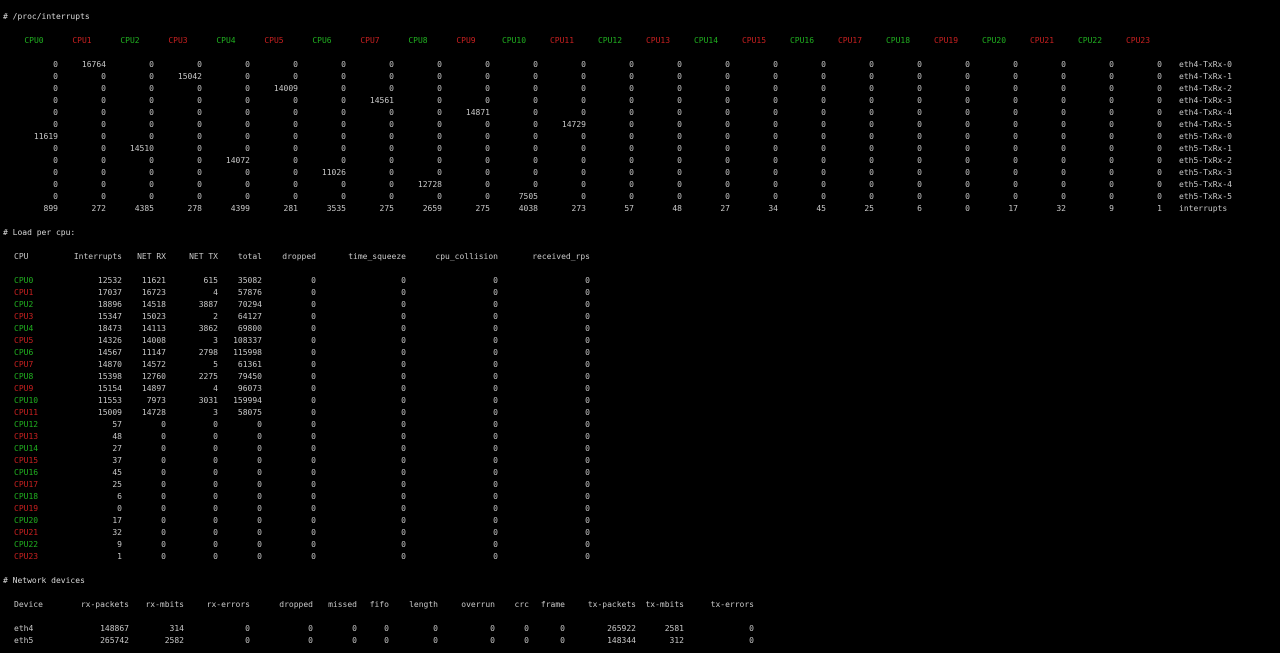 Image resolution: width=1280 pixels, height=653 pixels. Describe the element at coordinates (26, 460) in the screenshot. I see `load-cpu-name: CPU15` at that location.